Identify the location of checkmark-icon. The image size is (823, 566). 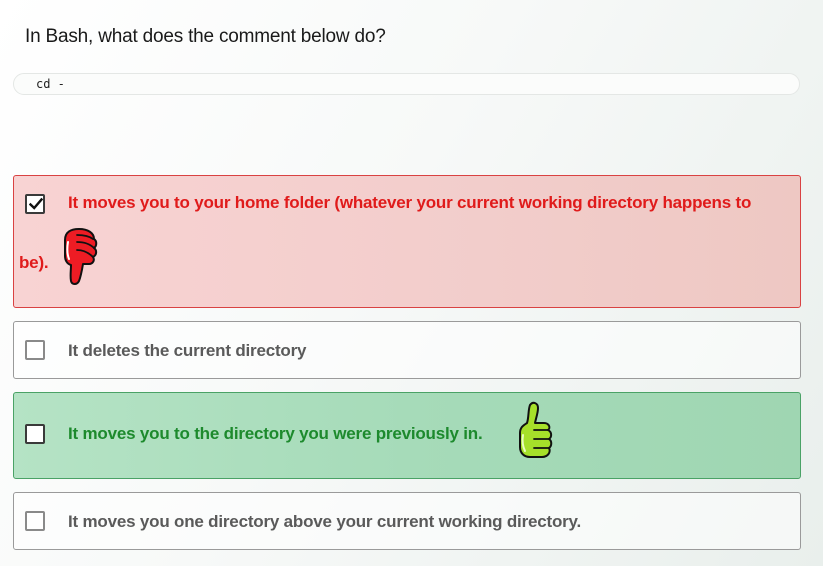
(36, 203).